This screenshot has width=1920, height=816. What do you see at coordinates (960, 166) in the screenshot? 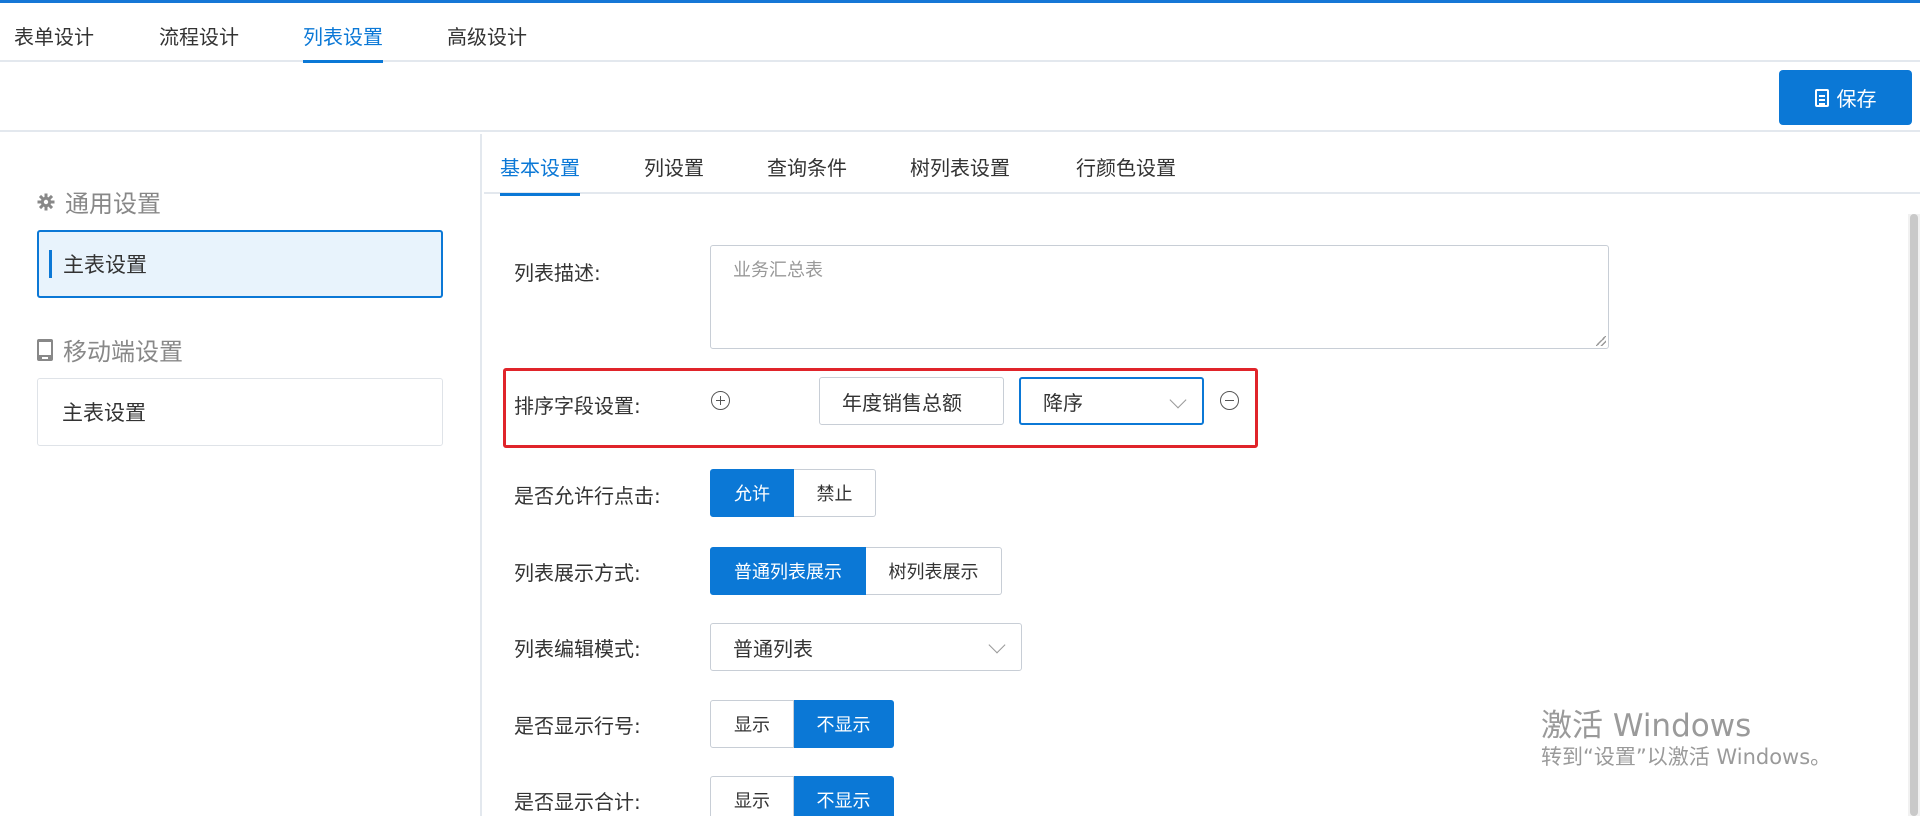
I see `tab-tree-list-settings: 树列表设置` at bounding box center [960, 166].